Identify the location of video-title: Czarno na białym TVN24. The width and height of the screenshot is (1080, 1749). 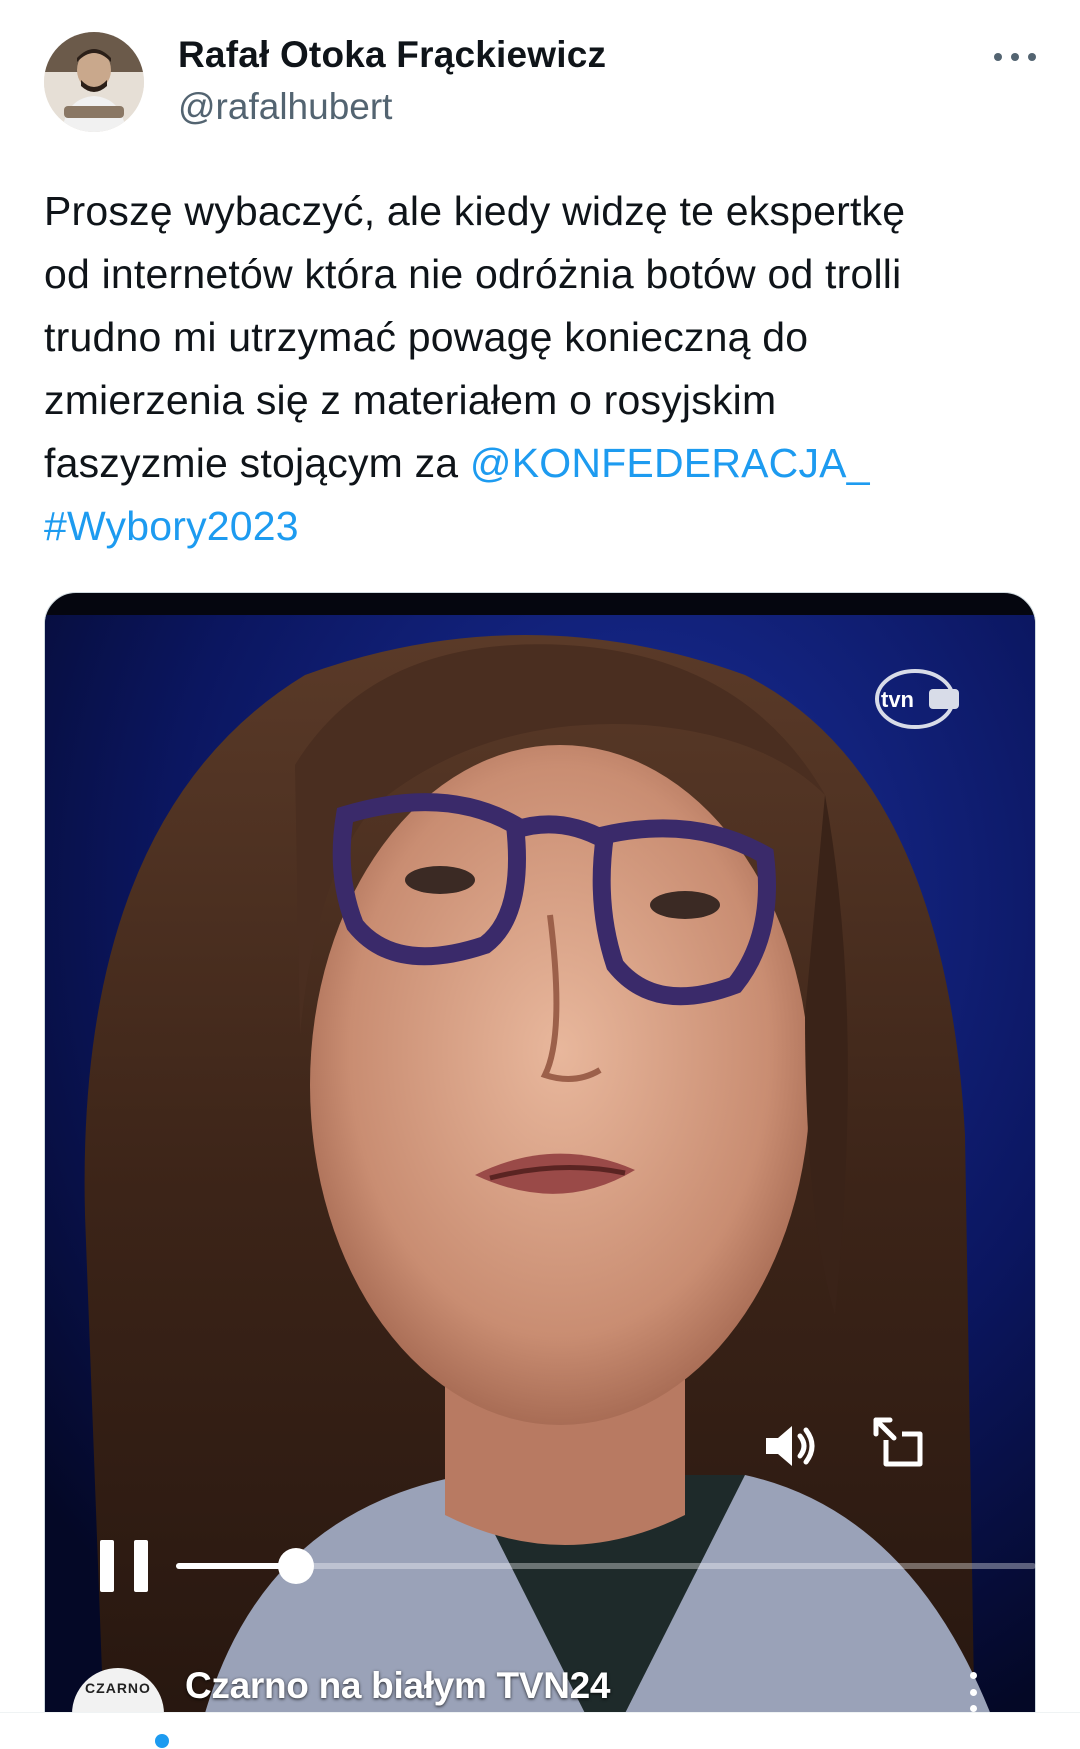
(397, 1686).